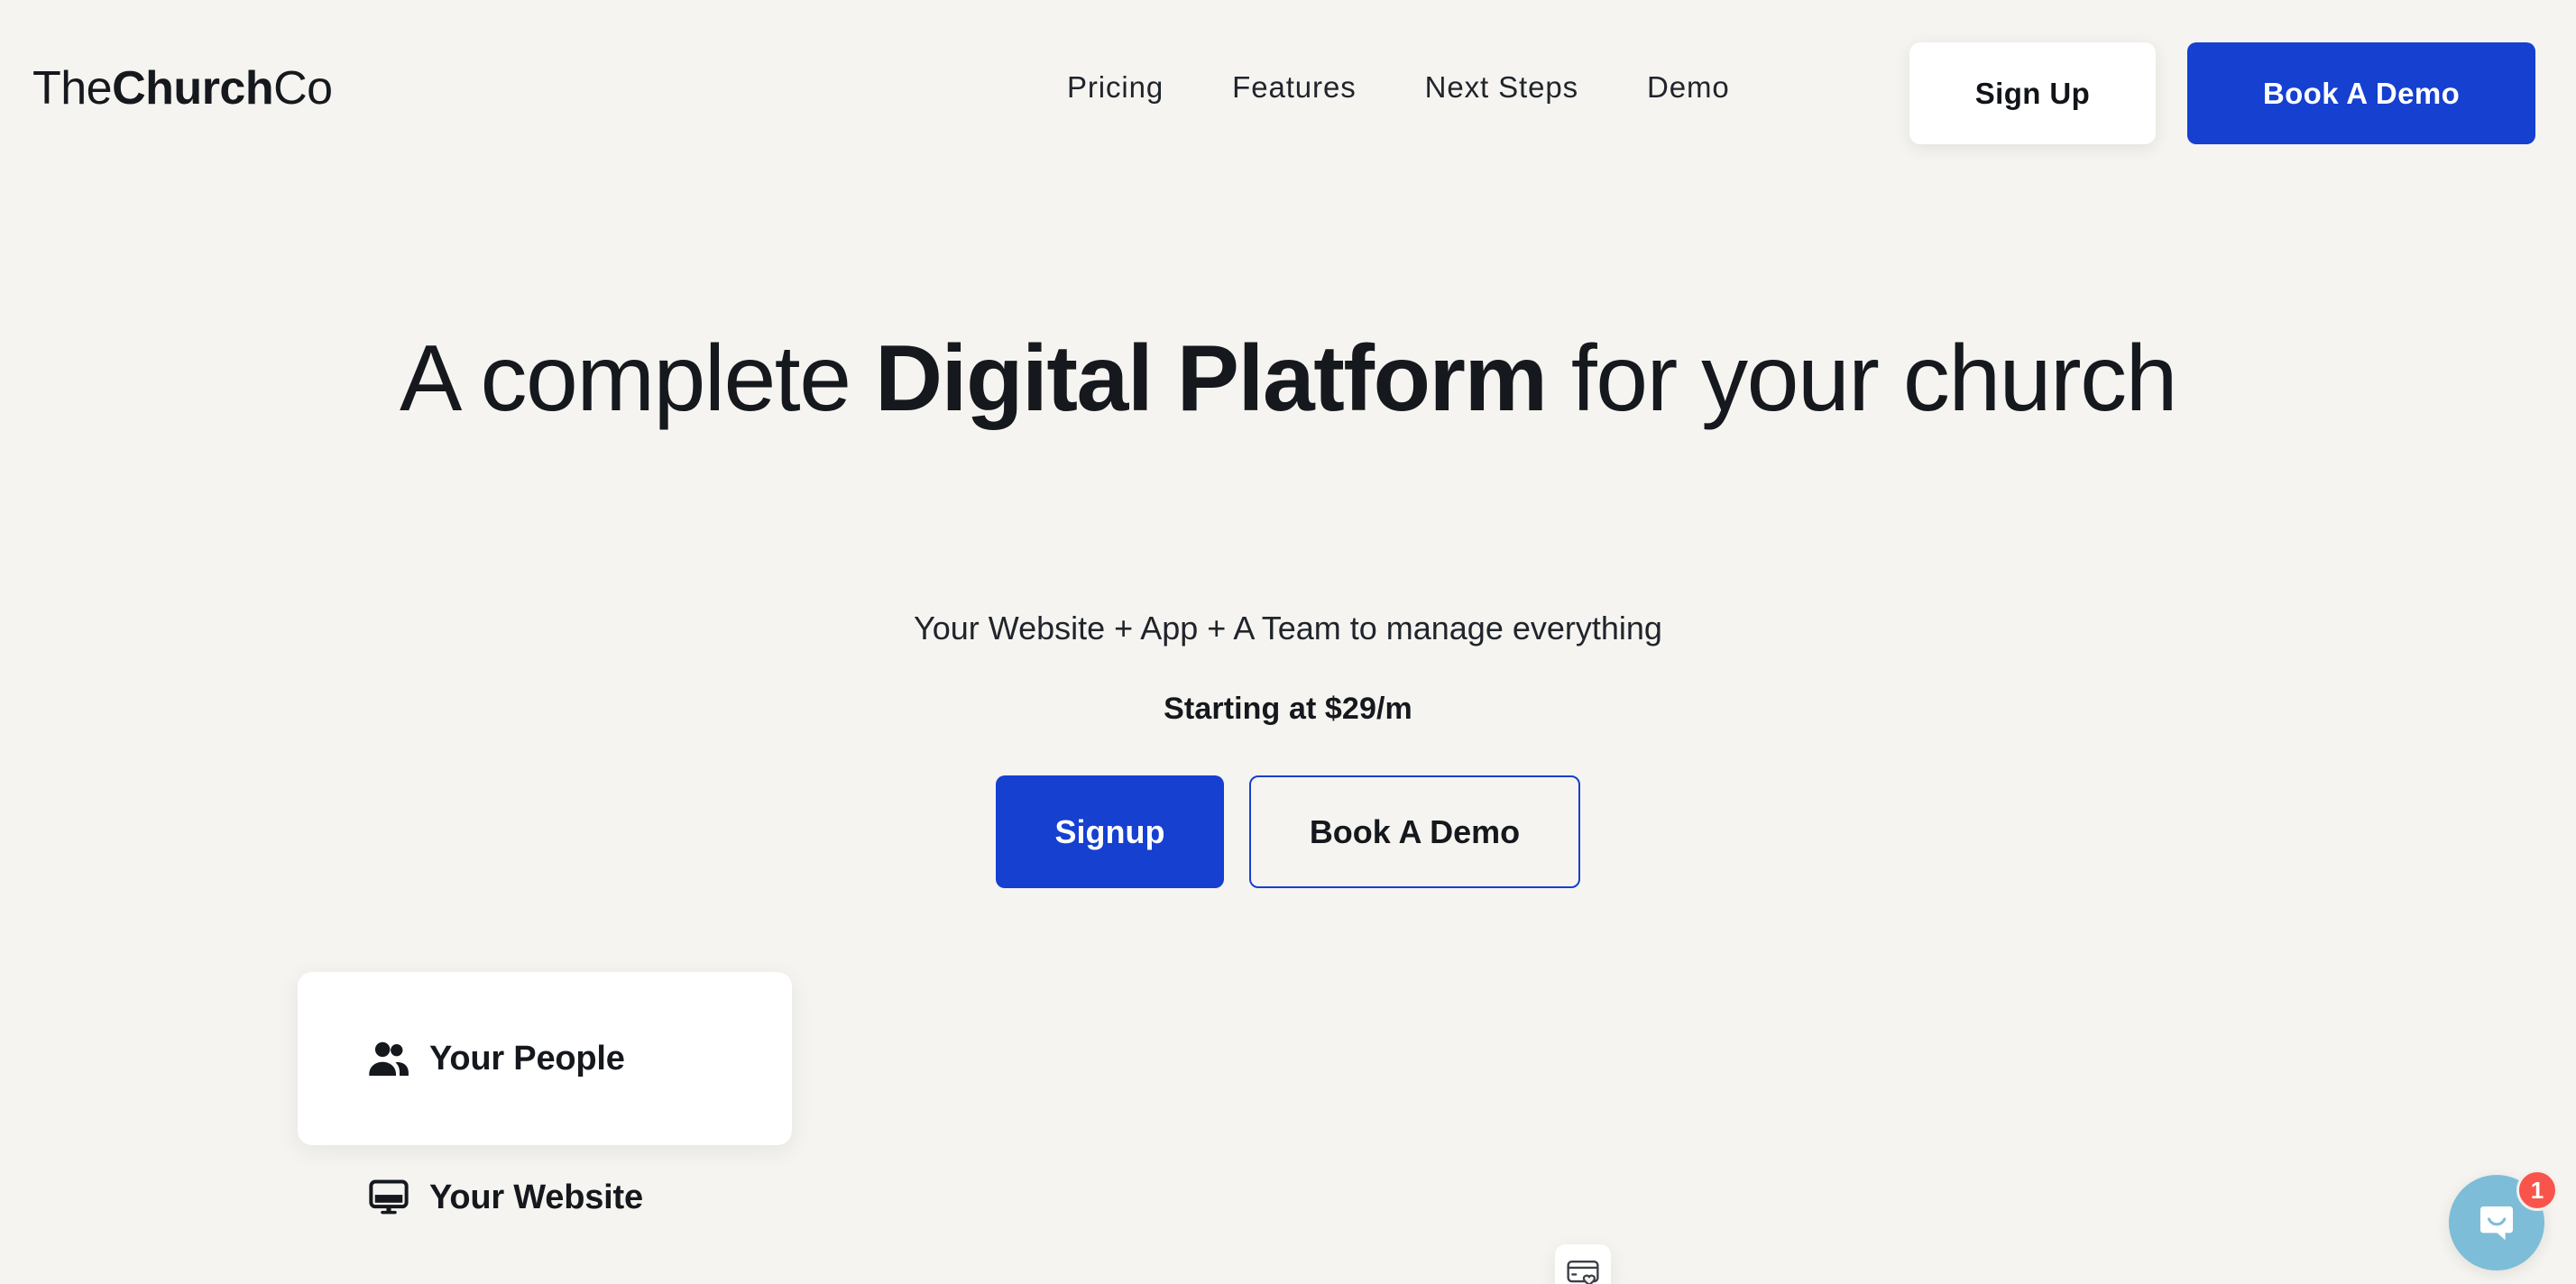 The image size is (2576, 1284). I want to click on signup-button: Signup, so click(1110, 831).